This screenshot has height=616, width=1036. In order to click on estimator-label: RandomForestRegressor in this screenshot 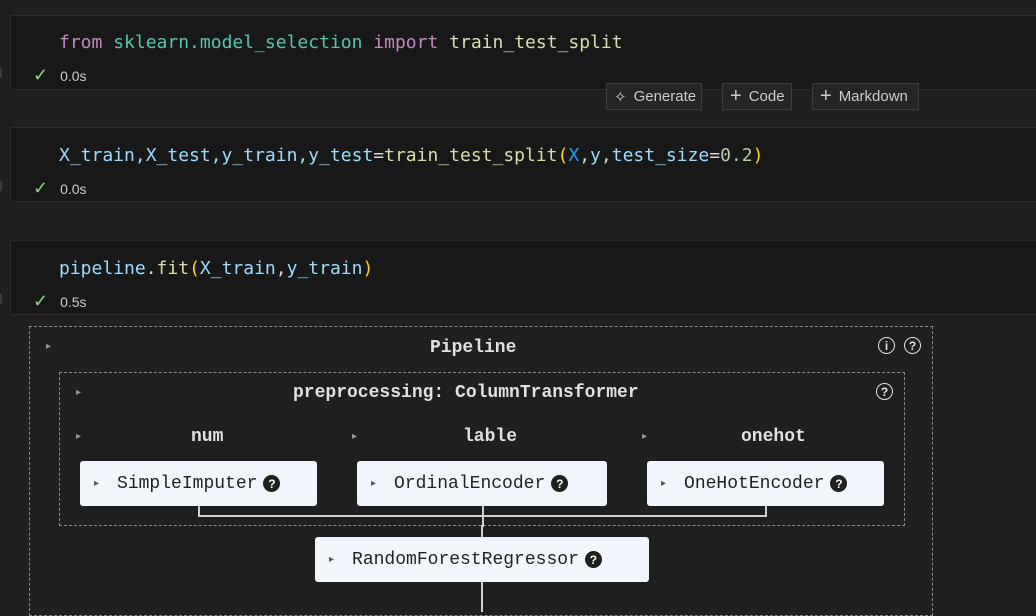, I will do `click(465, 559)`.